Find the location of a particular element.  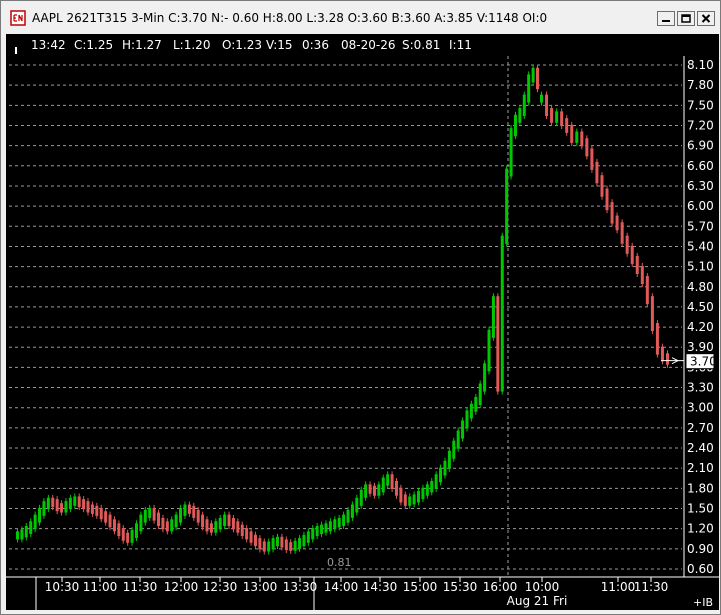

y-tick-label: 1.20 is located at coordinates (700, 529).